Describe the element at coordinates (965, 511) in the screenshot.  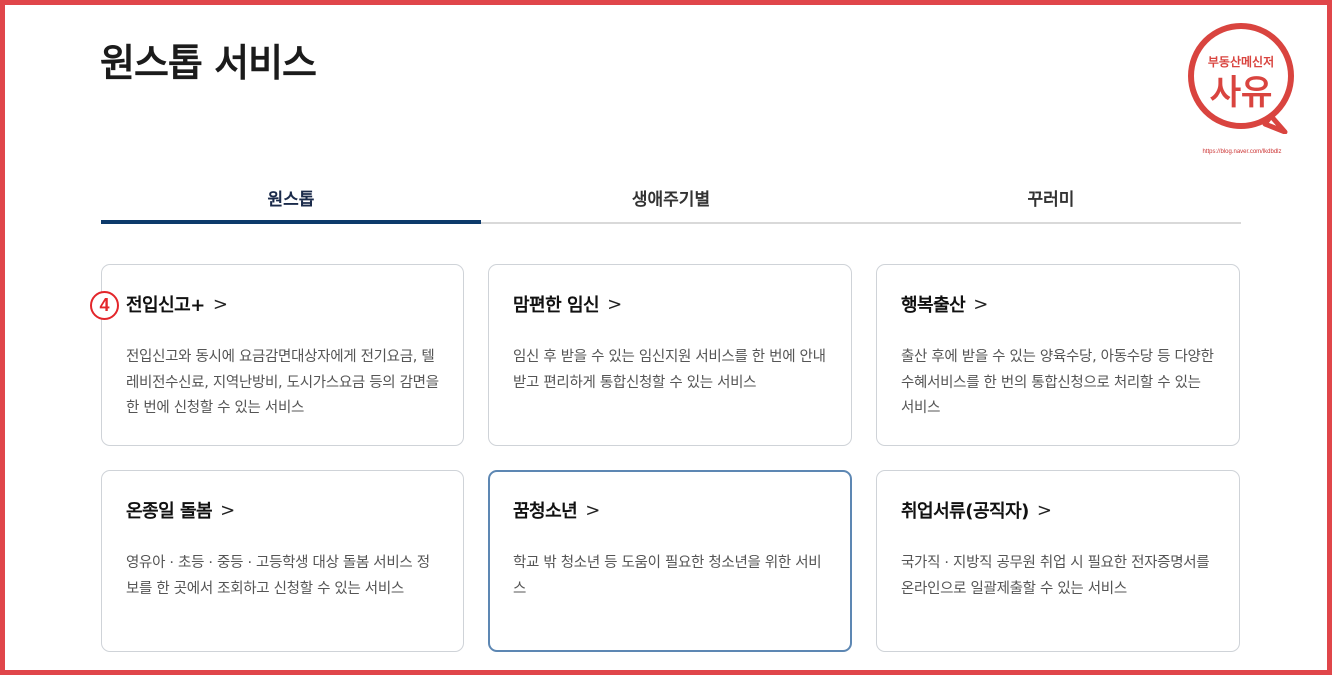
I see `card-title-text: 취업서류(공직자)` at that location.